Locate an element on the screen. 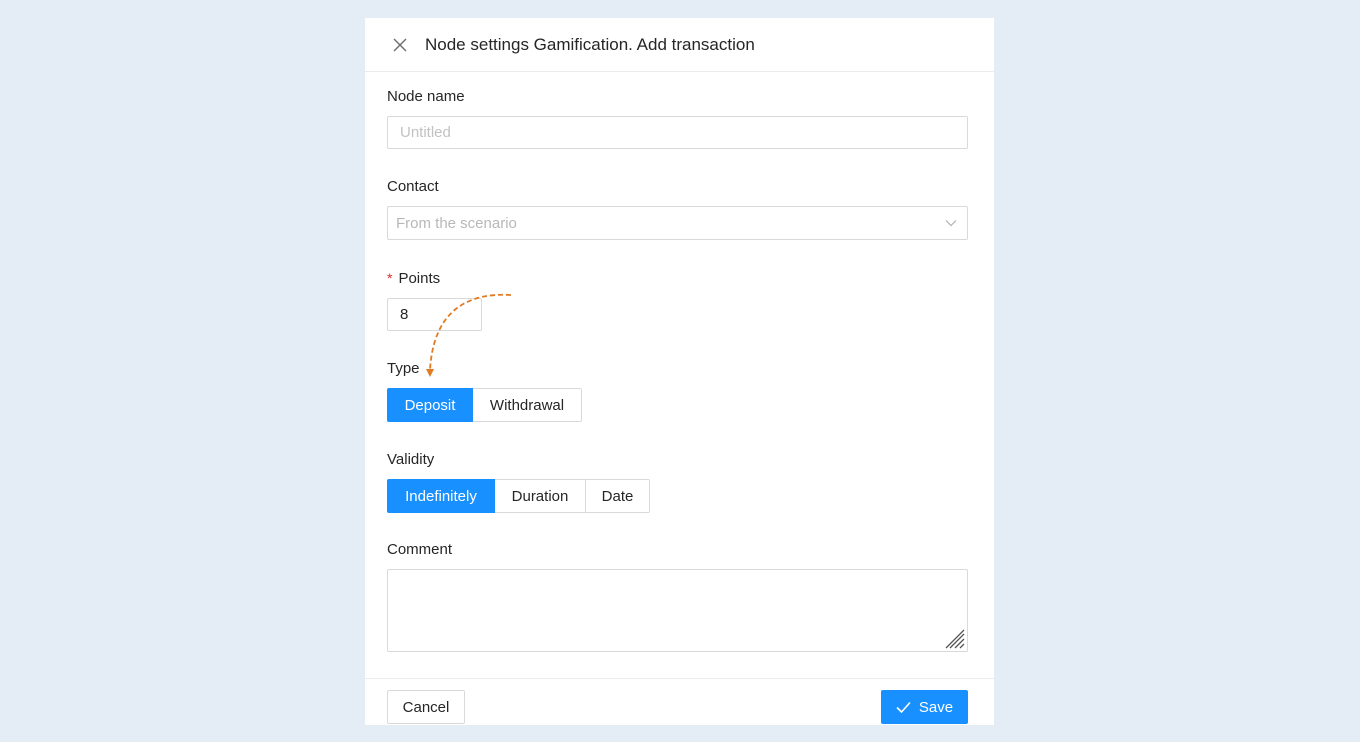 The image size is (1360, 742). check-icon is located at coordinates (903, 707).